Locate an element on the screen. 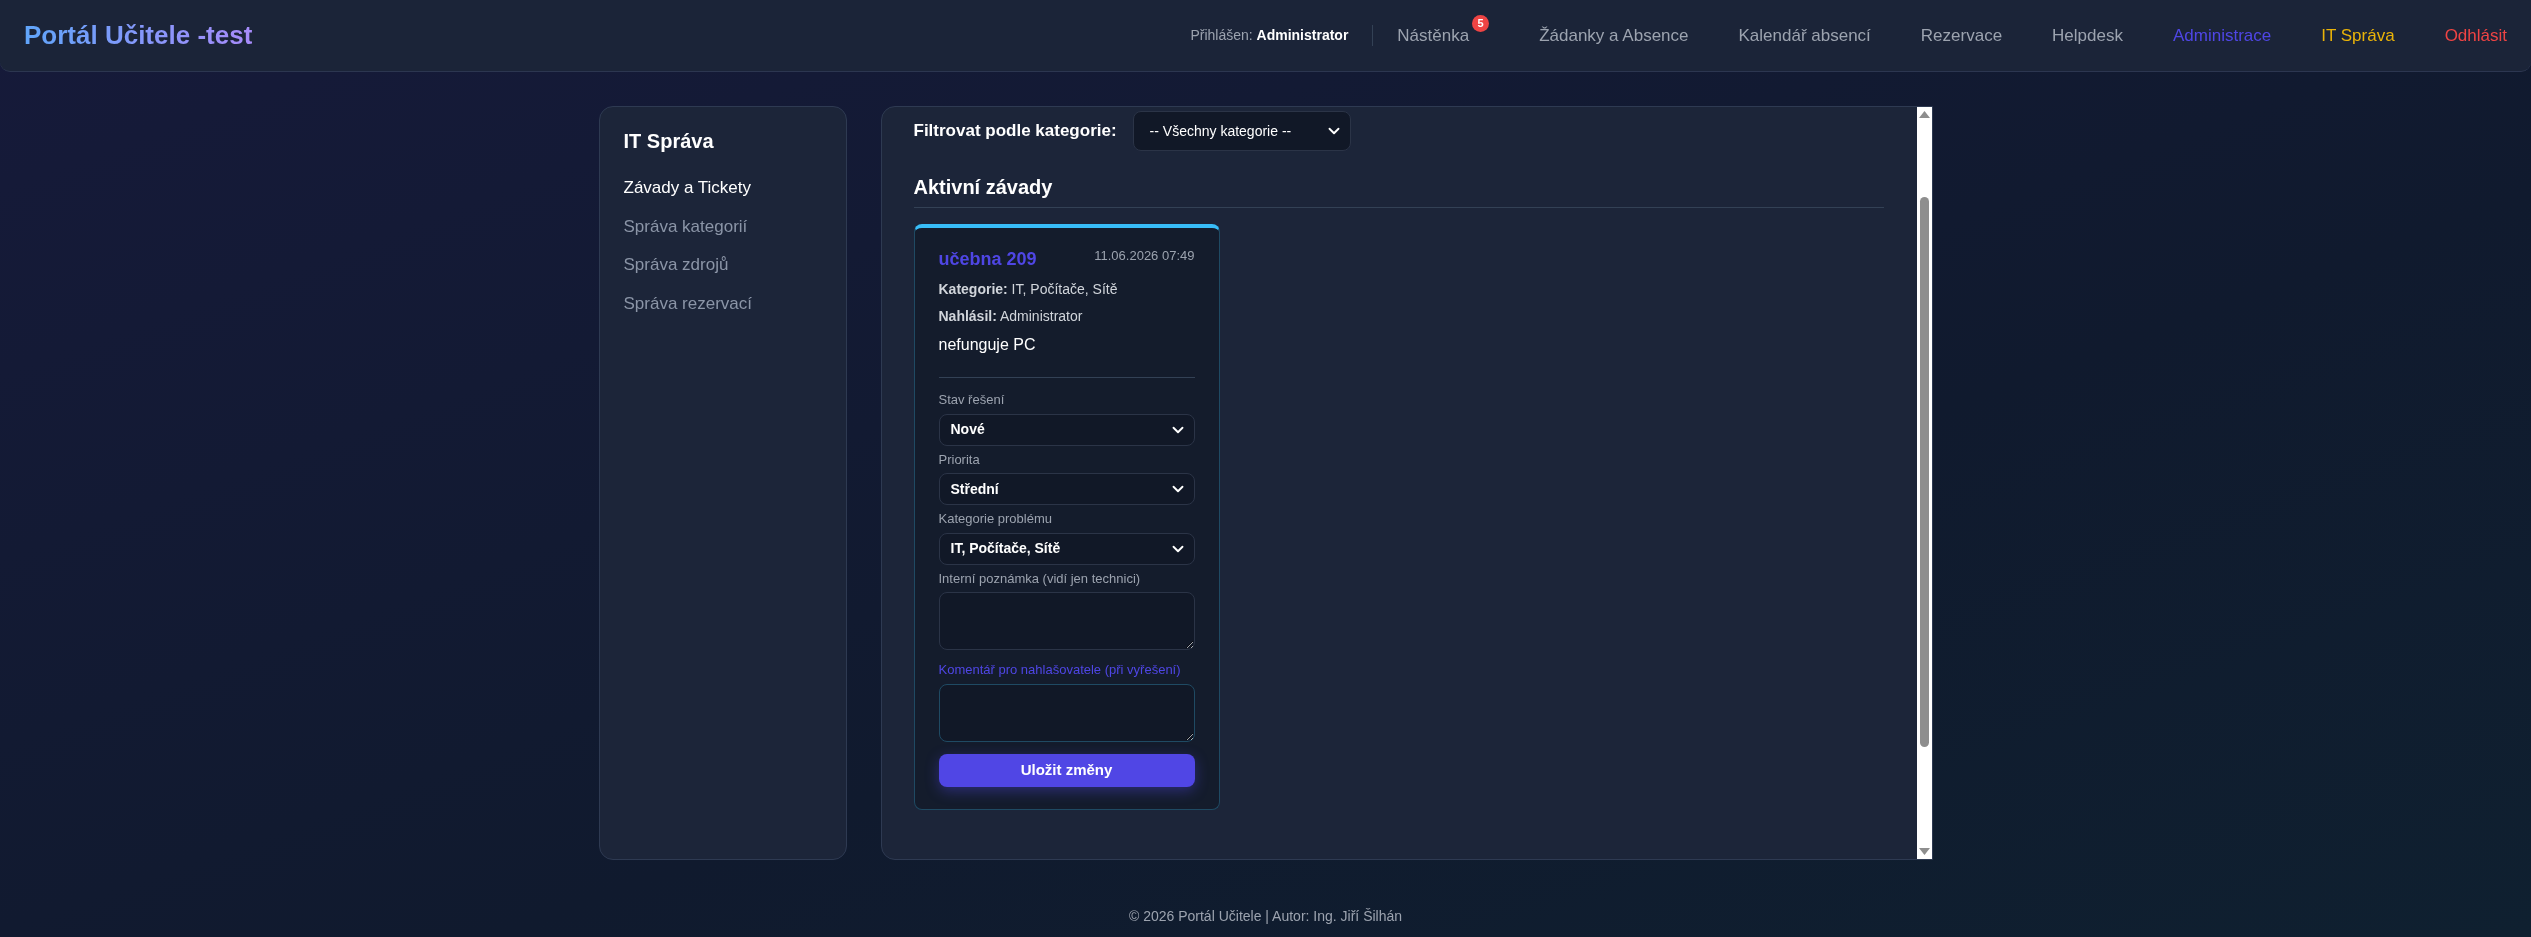 The height and width of the screenshot is (937, 2531). ticket-reporter: Nahlásil: Administrator is located at coordinates (1011, 316).